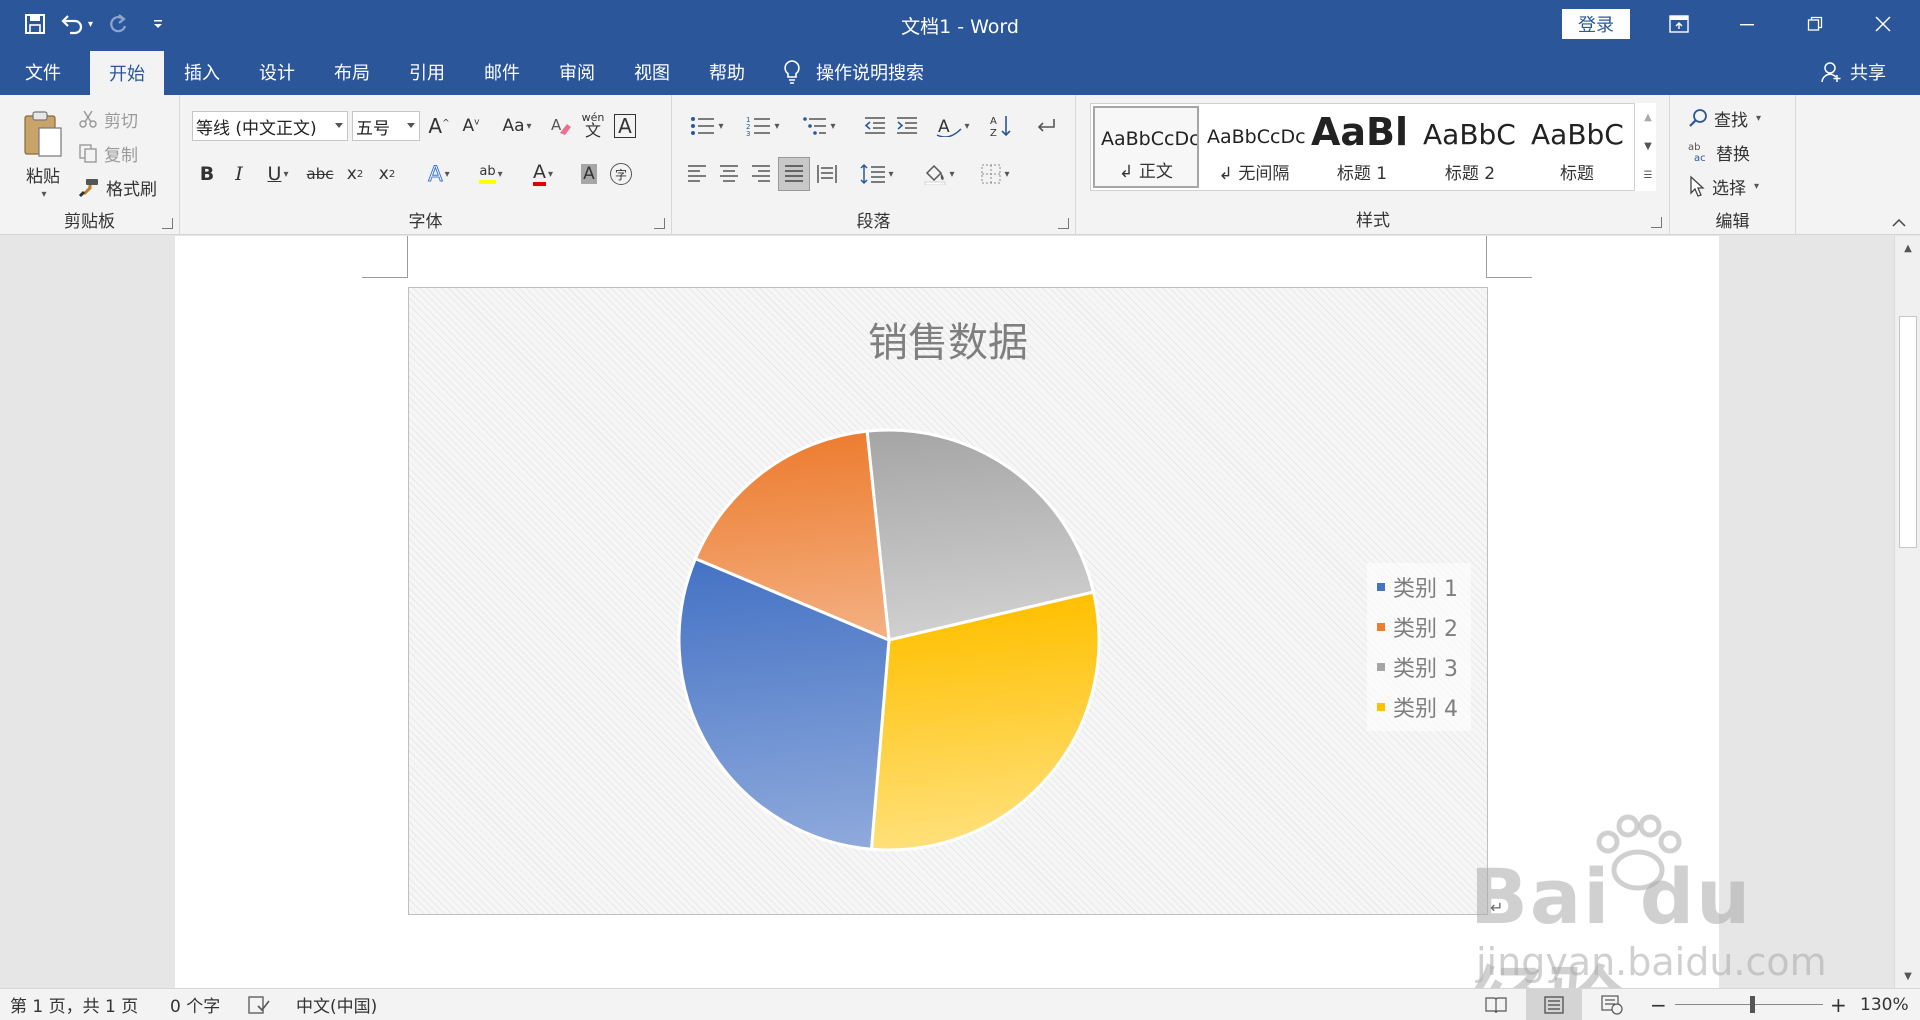  I want to click on clipboard-group: 粘贴 ▾ 剪切 复制 格式刷 剪贴板, so click(90, 165).